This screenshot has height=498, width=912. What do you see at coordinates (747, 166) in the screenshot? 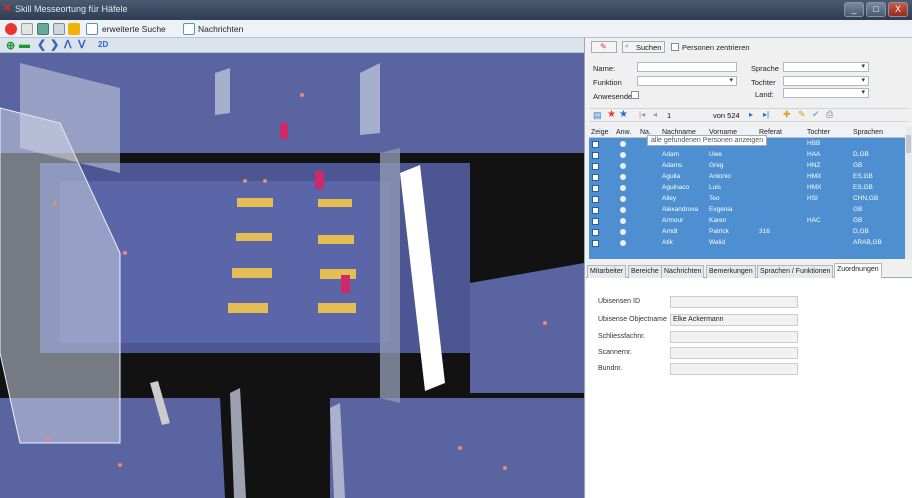
I see `table-row: Adams Greg HNZ GB` at bounding box center [747, 166].